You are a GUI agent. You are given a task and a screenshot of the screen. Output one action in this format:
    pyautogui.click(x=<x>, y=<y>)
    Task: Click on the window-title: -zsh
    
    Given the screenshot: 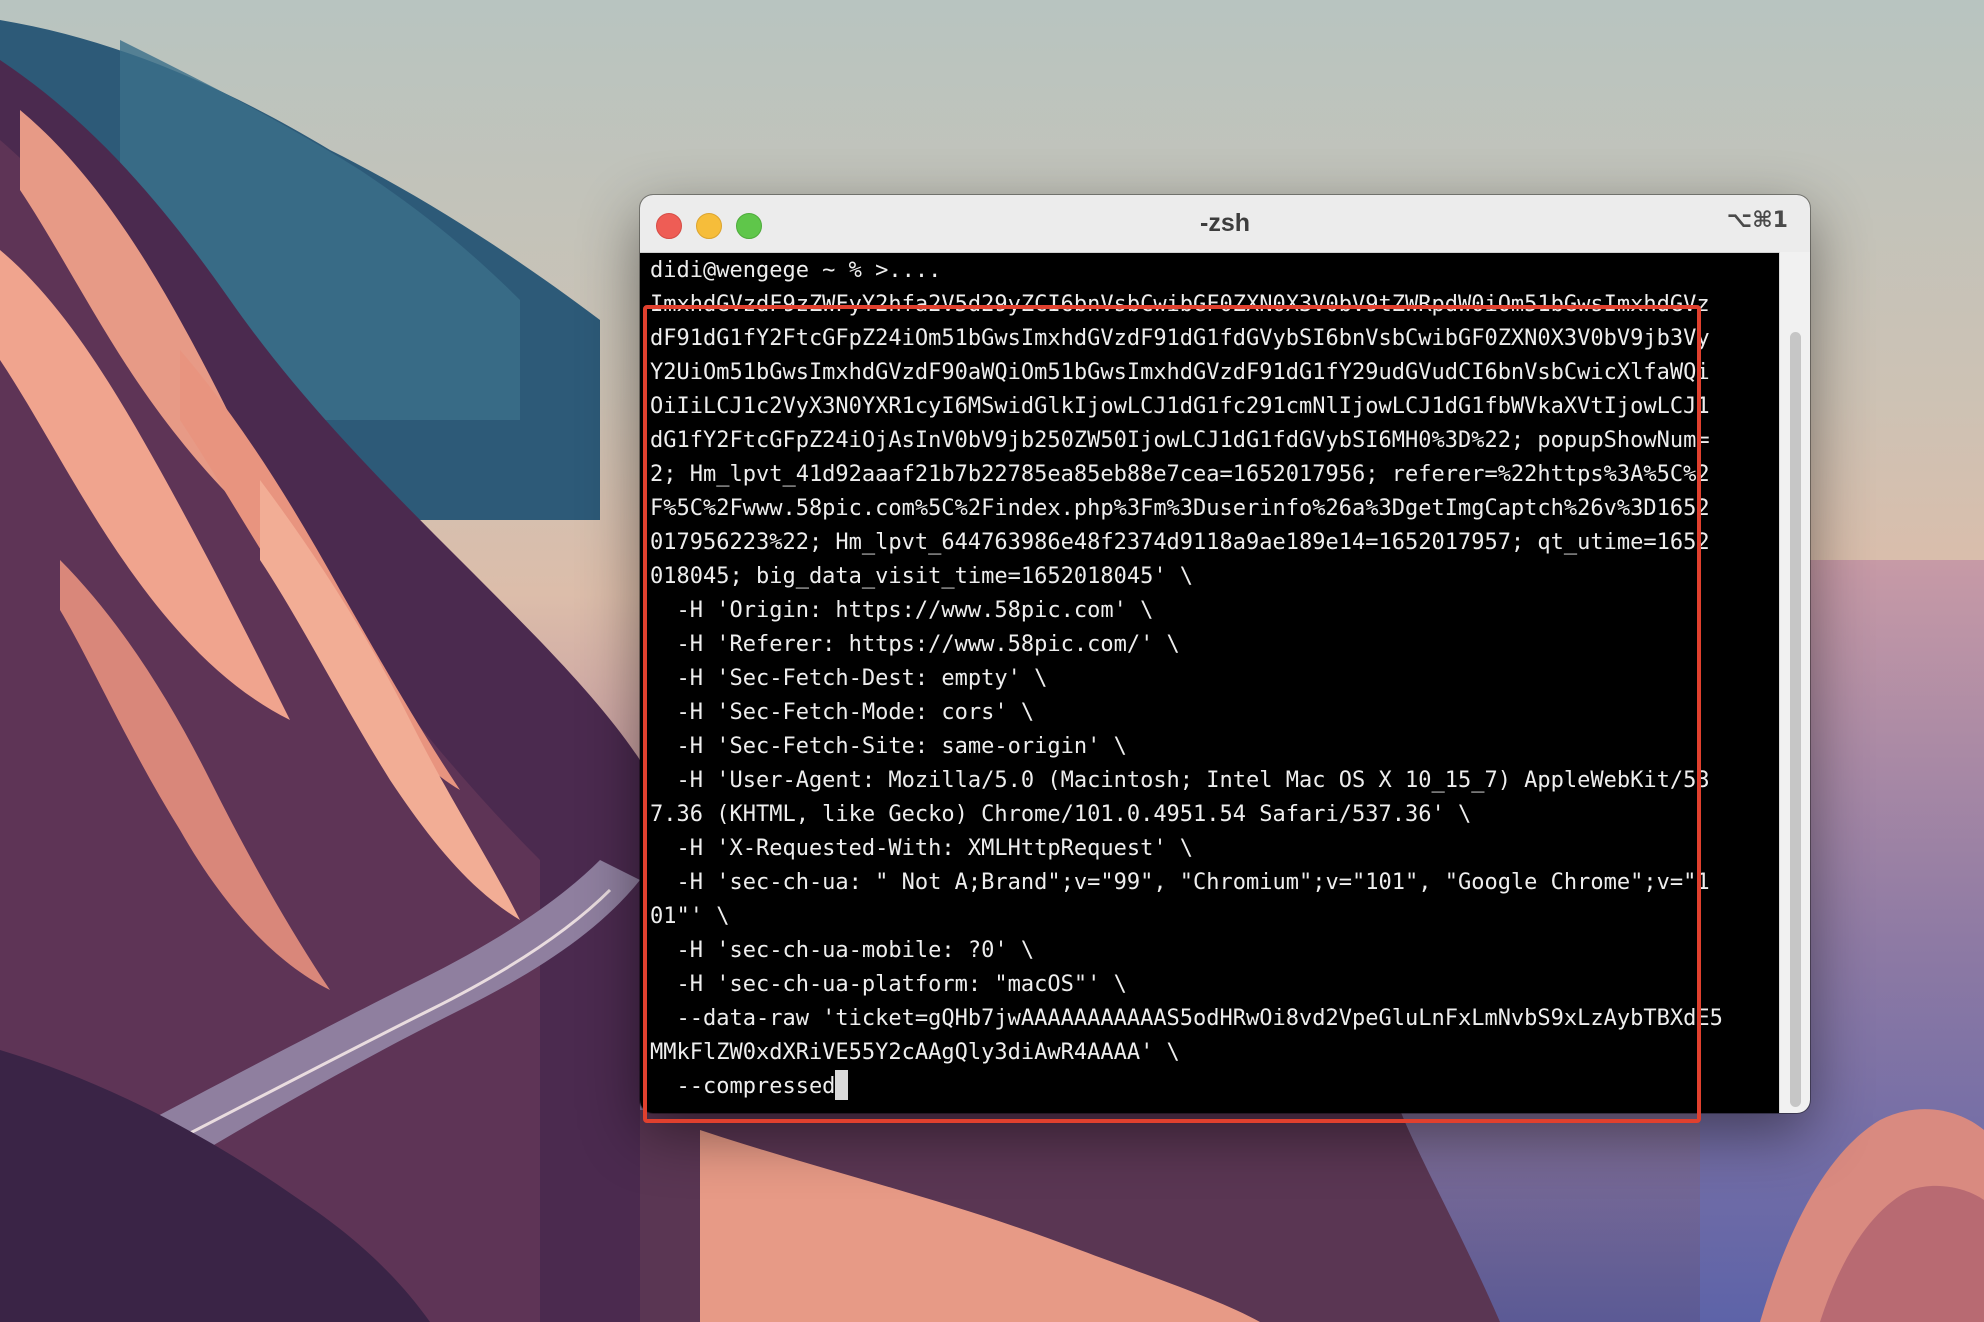 What is the action you would take?
    pyautogui.click(x=1225, y=223)
    